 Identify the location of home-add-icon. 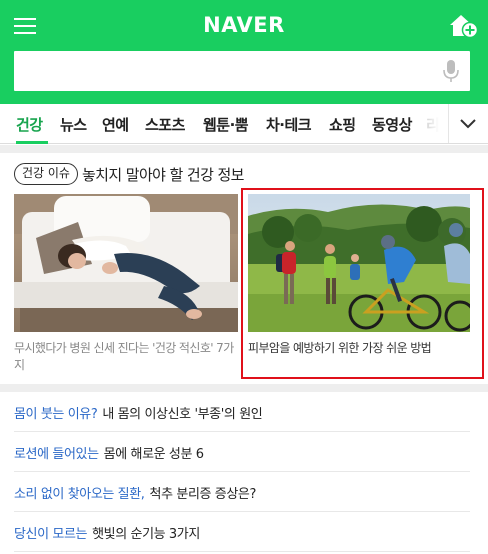
(463, 26).